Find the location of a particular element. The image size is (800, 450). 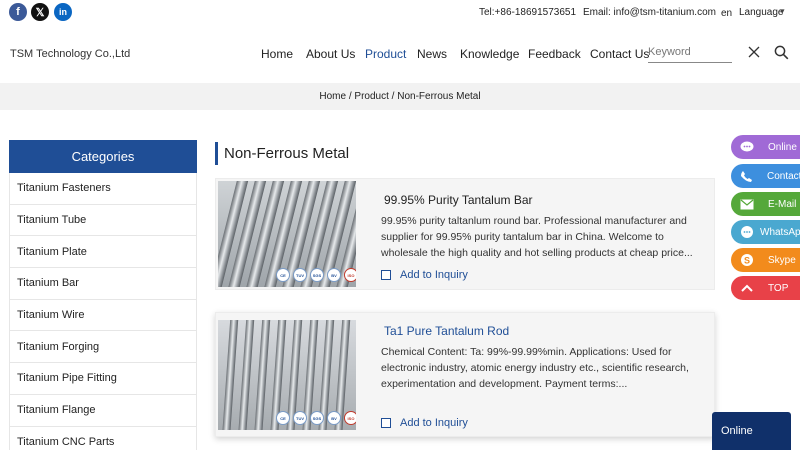

float-email-label: E-Mail is located at coordinates (782, 204).